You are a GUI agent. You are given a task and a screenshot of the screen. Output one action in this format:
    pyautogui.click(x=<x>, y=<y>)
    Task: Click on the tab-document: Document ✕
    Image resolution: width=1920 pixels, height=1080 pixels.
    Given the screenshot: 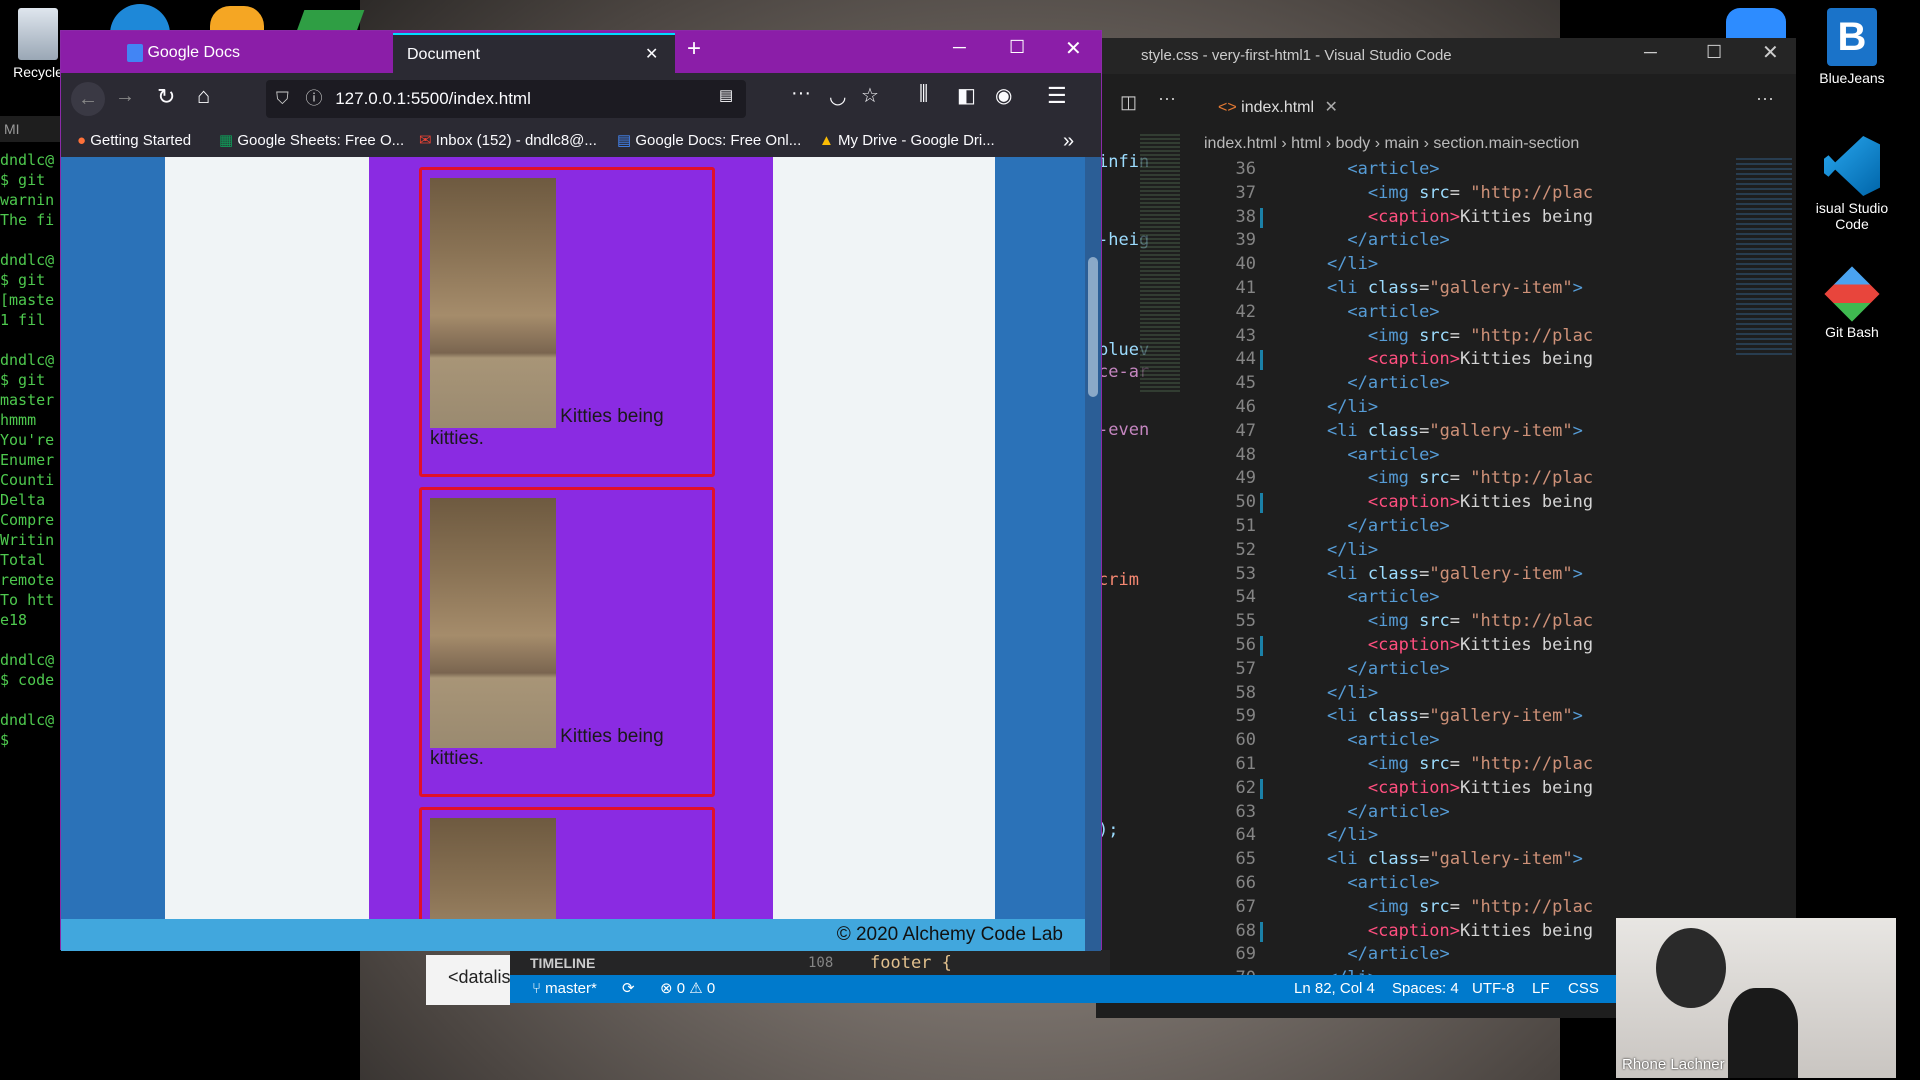 What is the action you would take?
    pyautogui.click(x=534, y=53)
    